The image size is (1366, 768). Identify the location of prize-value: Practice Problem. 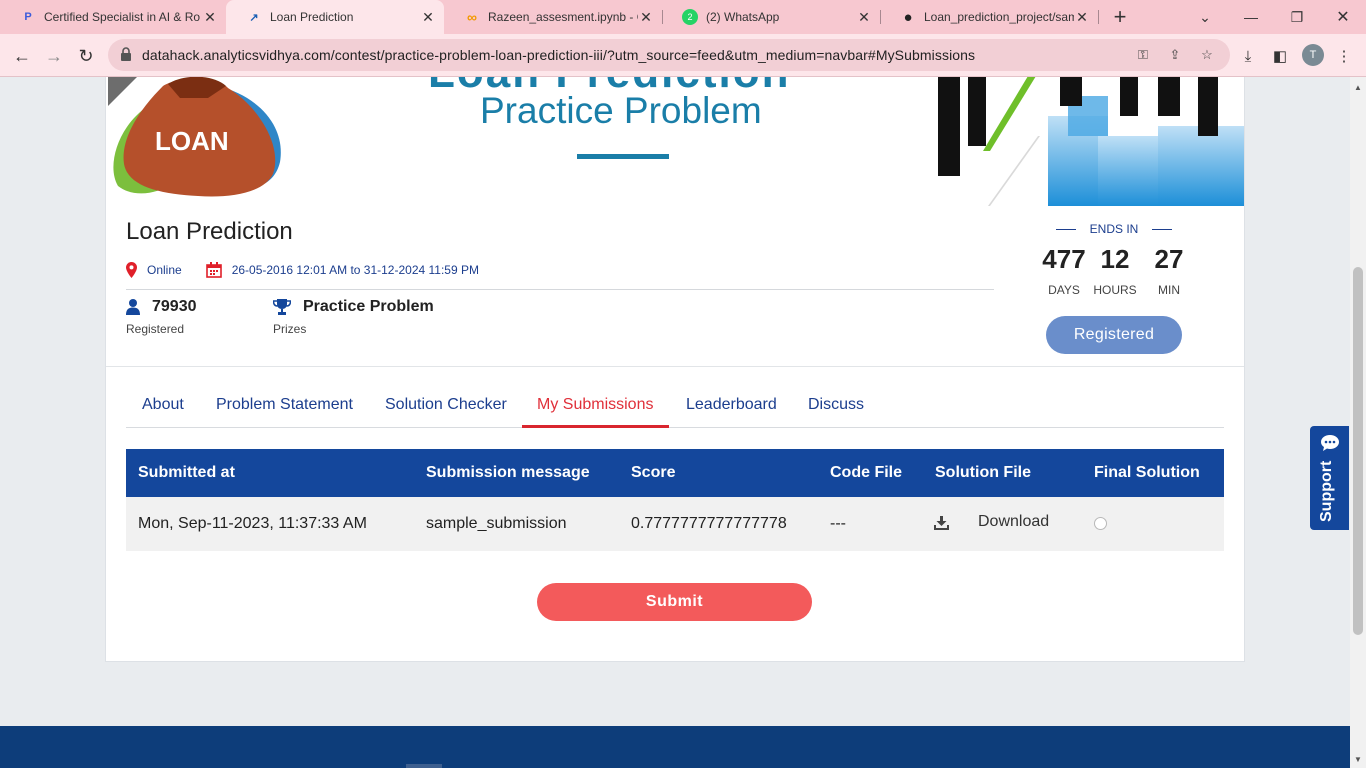
(368, 306).